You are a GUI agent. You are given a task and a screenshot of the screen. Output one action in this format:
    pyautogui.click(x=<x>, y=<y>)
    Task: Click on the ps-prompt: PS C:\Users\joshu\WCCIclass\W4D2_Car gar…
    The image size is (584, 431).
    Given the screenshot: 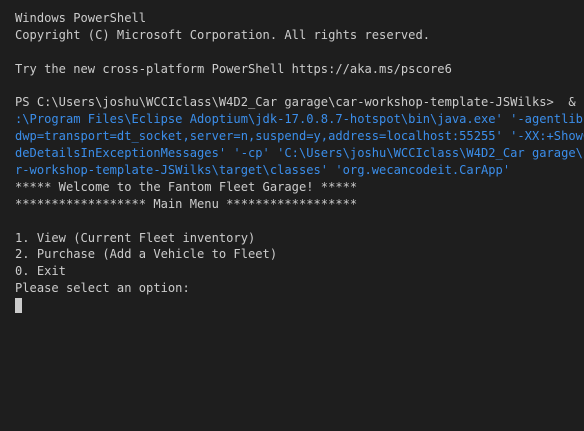 What is the action you would take?
    pyautogui.click(x=299, y=102)
    